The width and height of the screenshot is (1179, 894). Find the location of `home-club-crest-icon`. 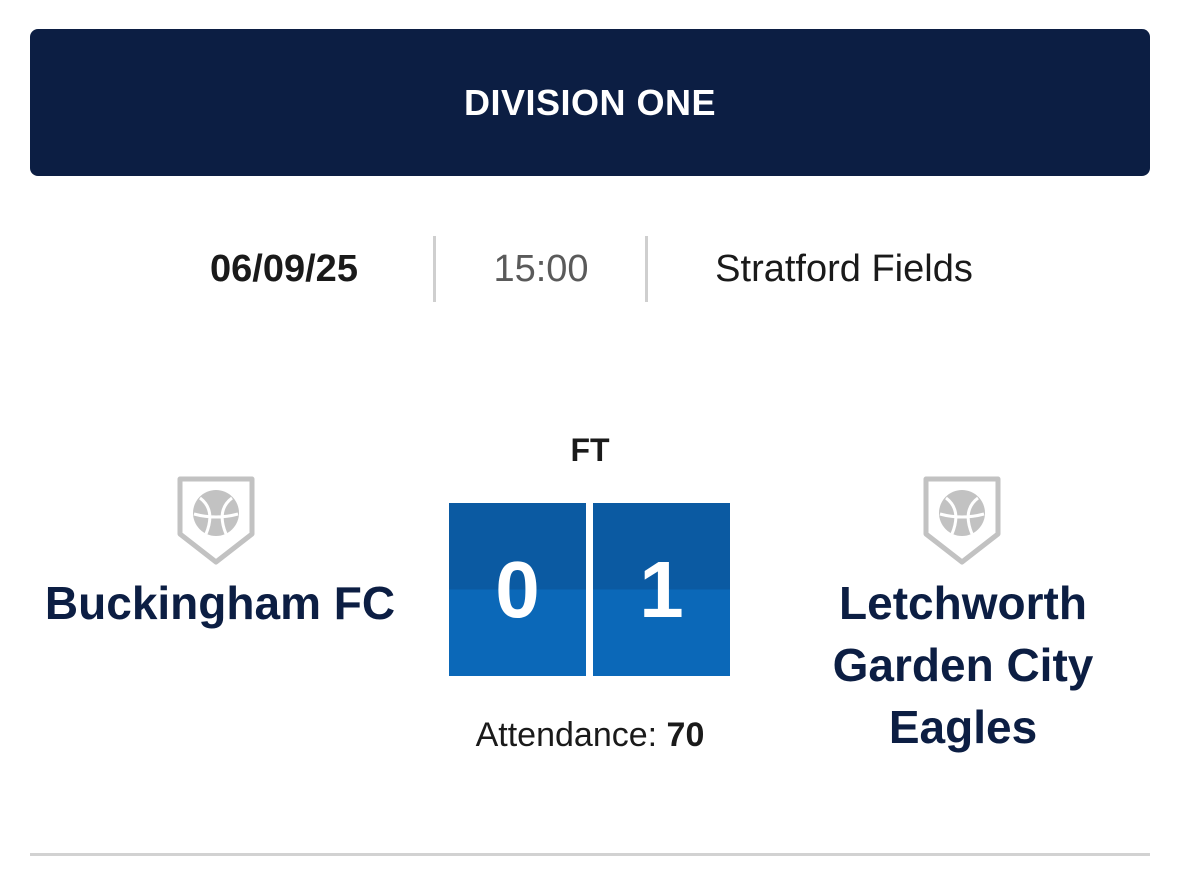

home-club-crest-icon is located at coordinates (216, 521).